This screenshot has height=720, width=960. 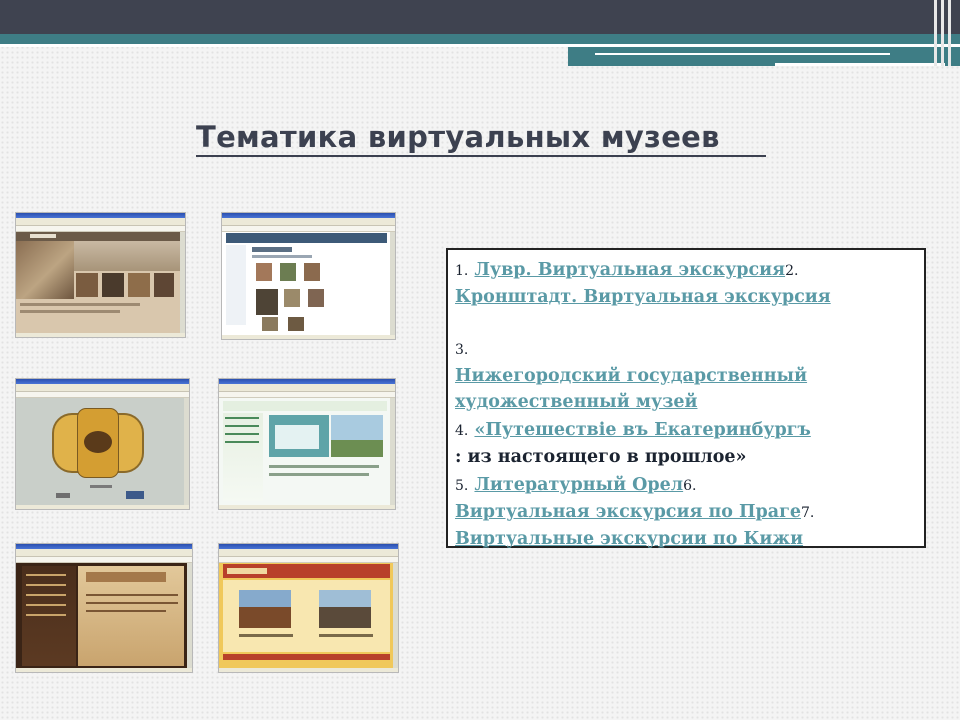 I want to click on thumbnail-louvre, so click(x=100, y=275).